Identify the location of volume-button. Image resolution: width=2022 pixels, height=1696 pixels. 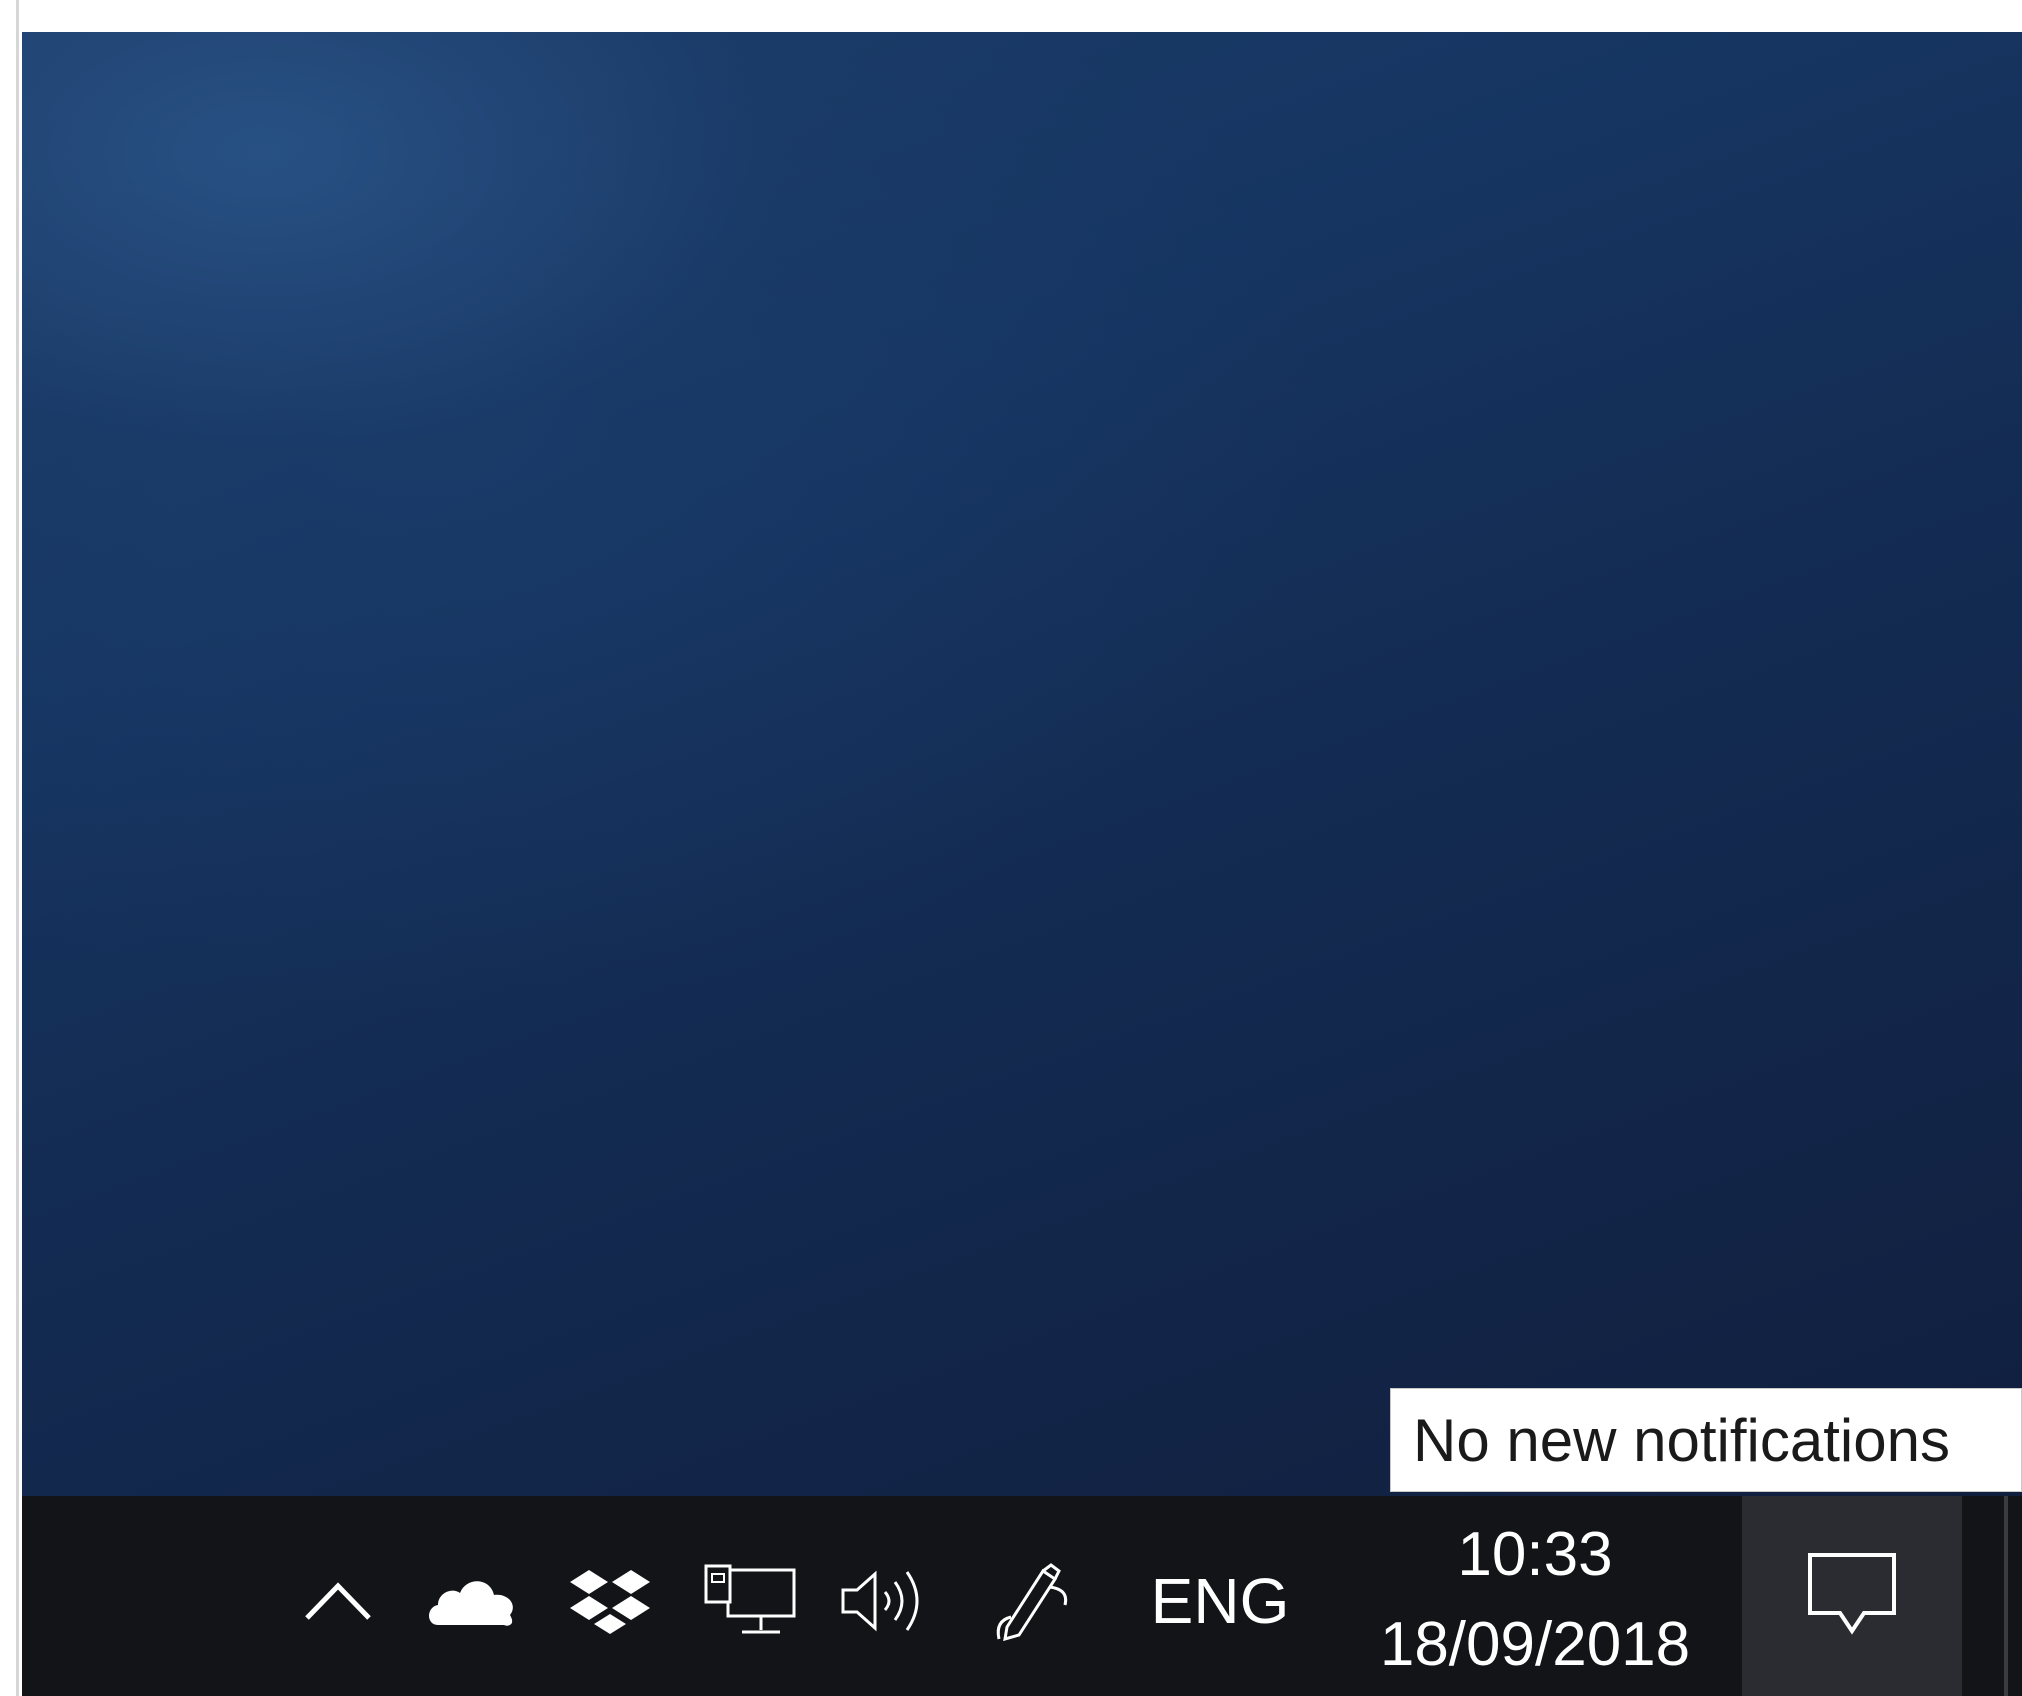
(882, 1601).